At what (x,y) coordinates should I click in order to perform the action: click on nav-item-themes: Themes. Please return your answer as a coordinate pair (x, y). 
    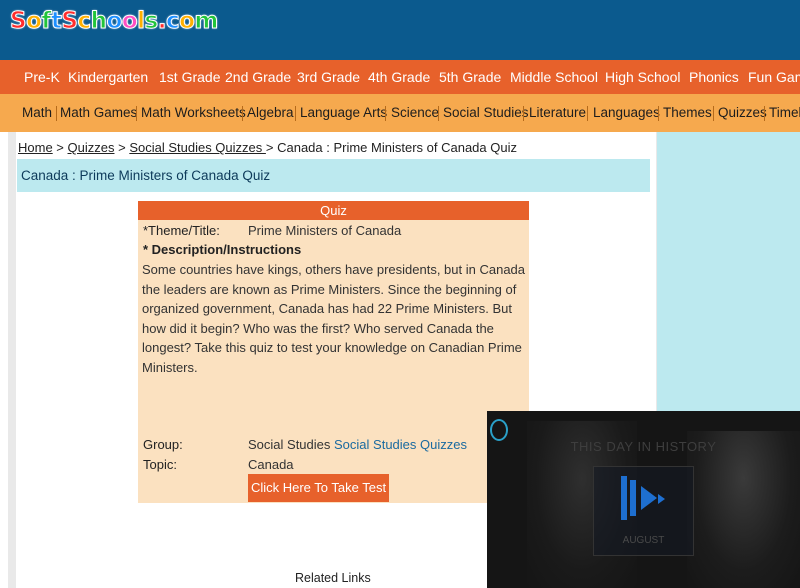
    Looking at the image, I should click on (687, 113).